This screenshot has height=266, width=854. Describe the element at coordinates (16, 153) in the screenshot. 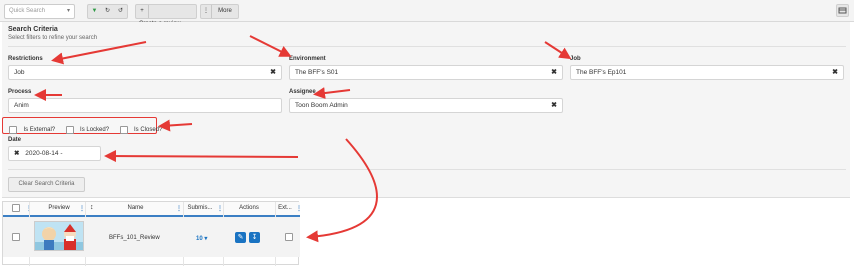

I see `clear-date-icon: ✖` at that location.